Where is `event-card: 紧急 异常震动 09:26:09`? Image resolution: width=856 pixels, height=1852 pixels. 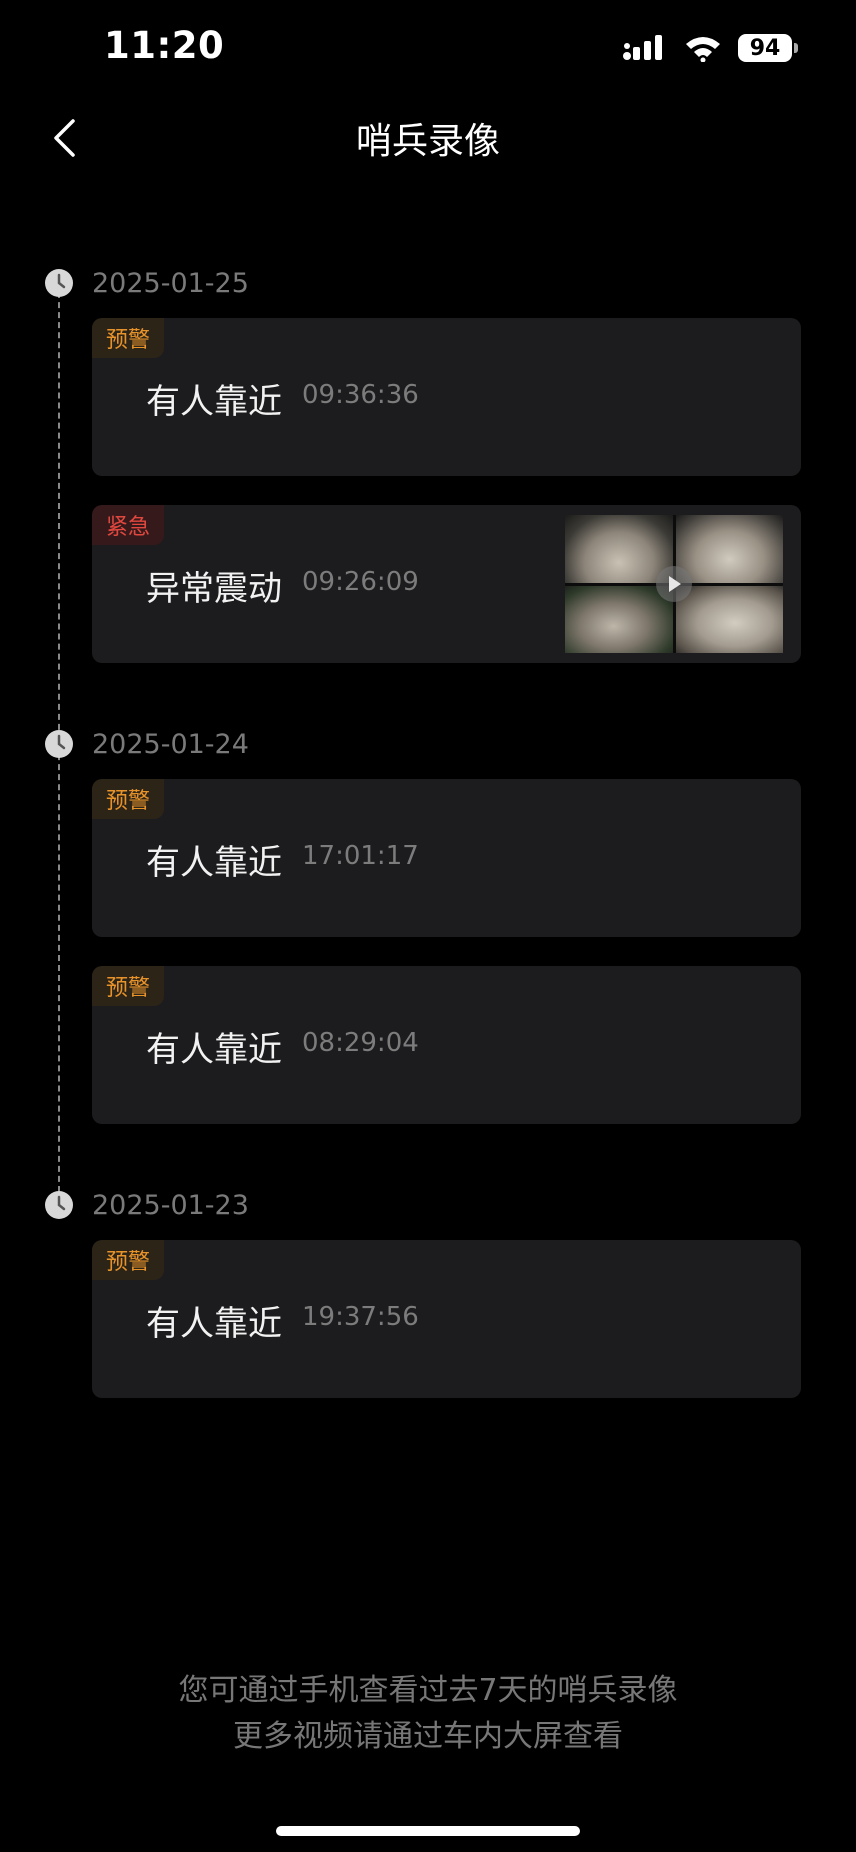
event-card: 紧急 异常震动 09:26:09 is located at coordinates (446, 584).